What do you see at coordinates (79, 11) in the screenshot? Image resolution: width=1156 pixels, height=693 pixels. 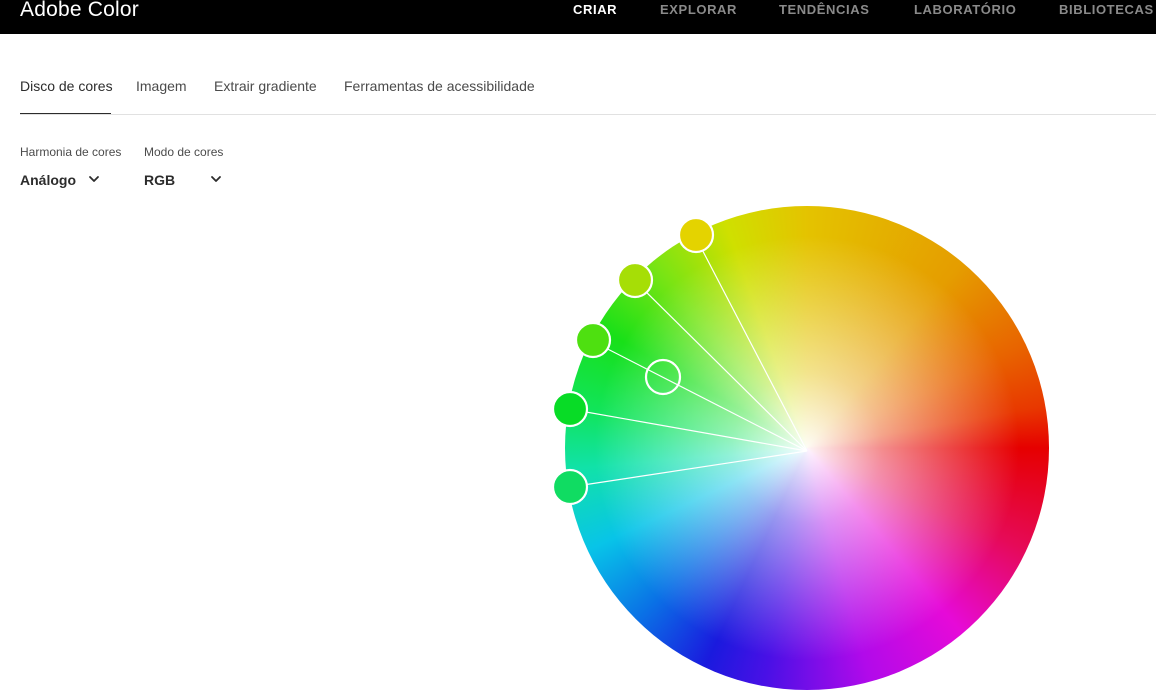 I see `app-title: Adobe Color` at bounding box center [79, 11].